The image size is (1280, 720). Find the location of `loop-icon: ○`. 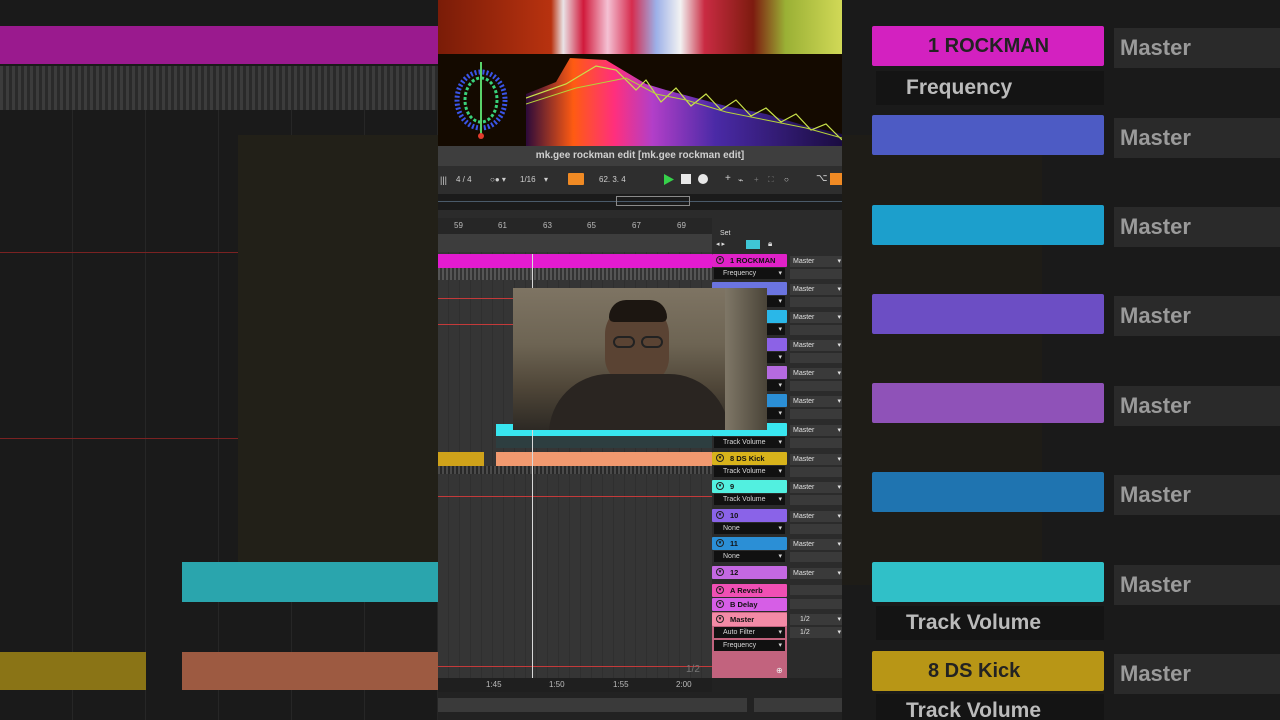

loop-icon: ○ is located at coordinates (786, 179).